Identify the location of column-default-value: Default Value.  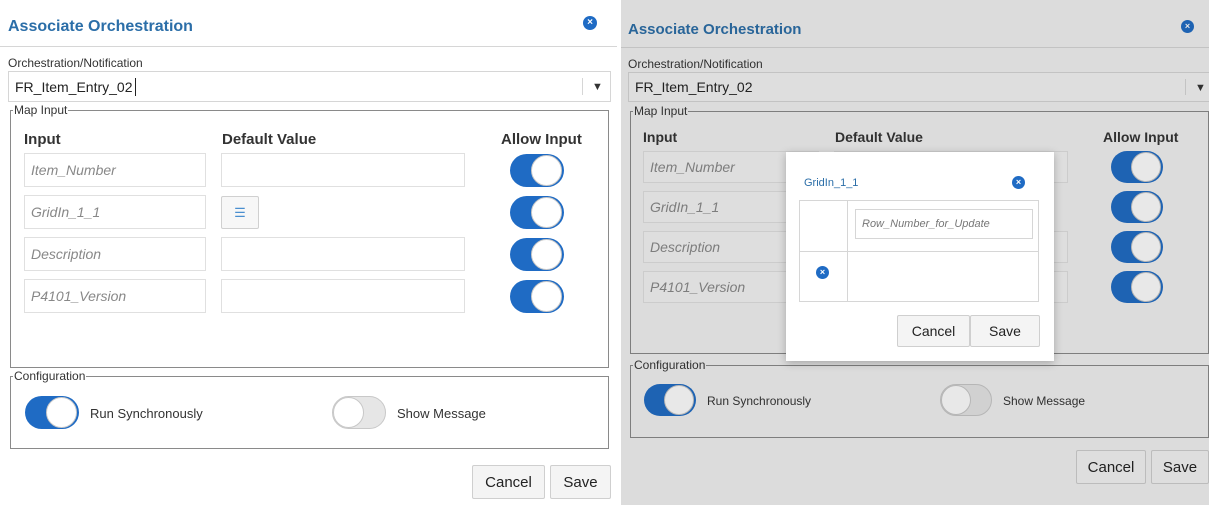
(269, 139).